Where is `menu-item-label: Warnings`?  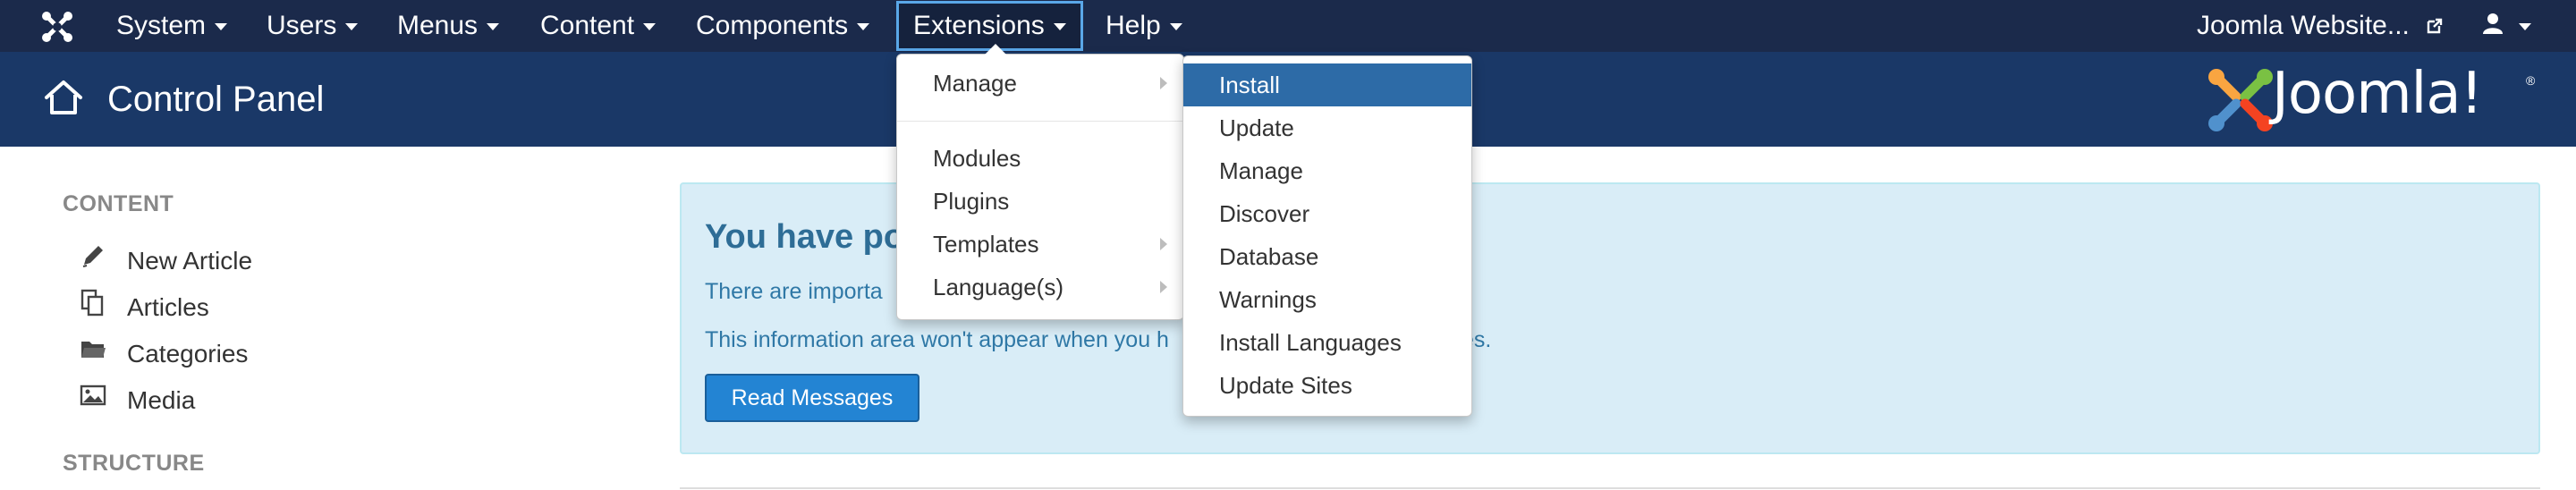 menu-item-label: Warnings is located at coordinates (1268, 299).